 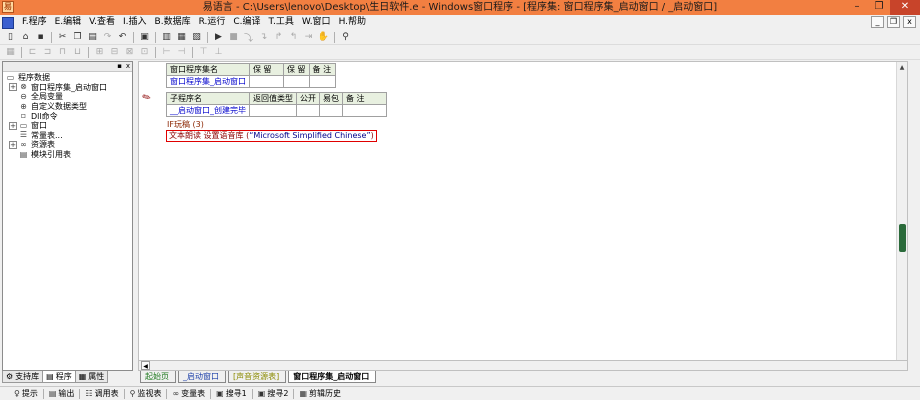 I want to click on same-size-icon: ⊠, so click(x=129, y=52).